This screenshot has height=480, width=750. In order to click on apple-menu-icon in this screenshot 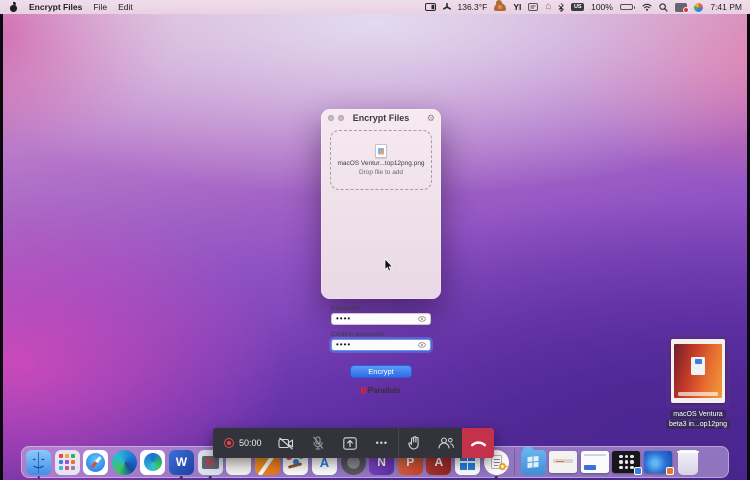, I will do `click(14, 7)`.